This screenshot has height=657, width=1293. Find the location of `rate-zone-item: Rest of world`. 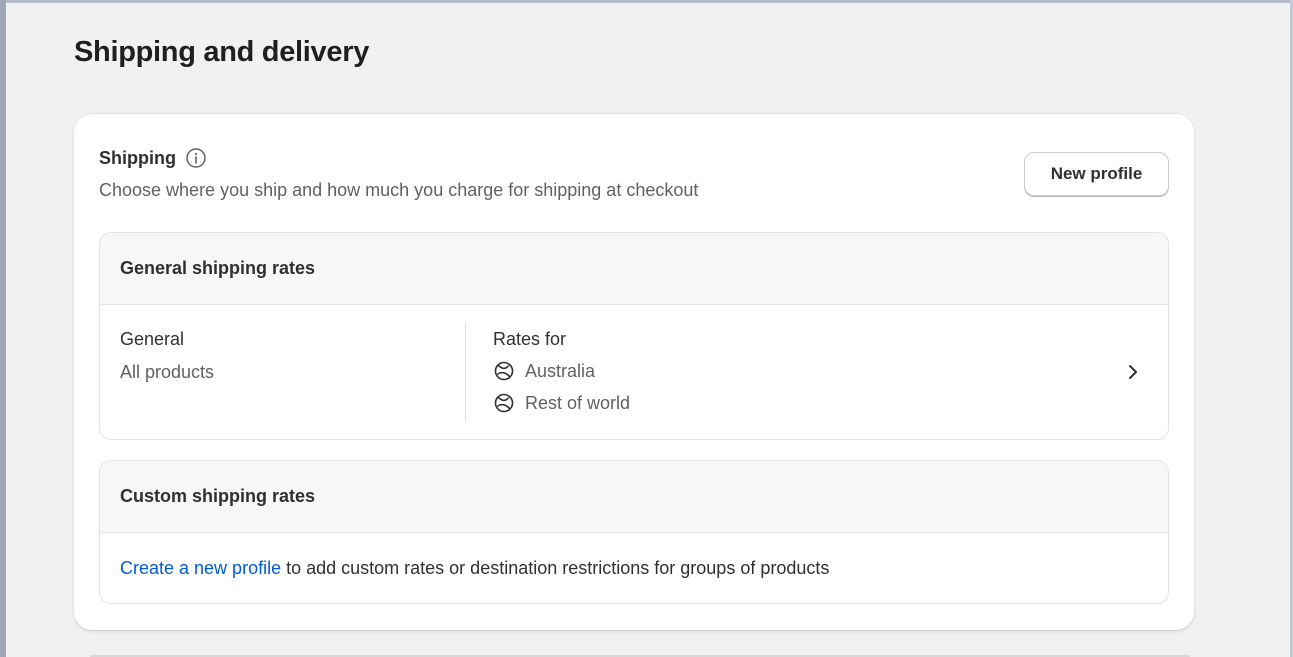

rate-zone-item: Rest of world is located at coordinates (561, 403).